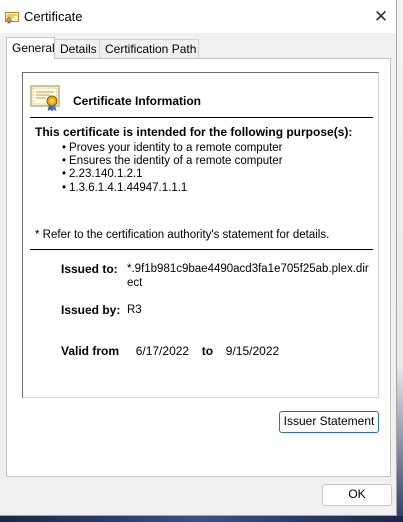 This screenshot has width=403, height=522. What do you see at coordinates (172, 188) in the screenshot?
I see `purpose-item: 1.3.6.1.4.1.44947.1.1.1` at bounding box center [172, 188].